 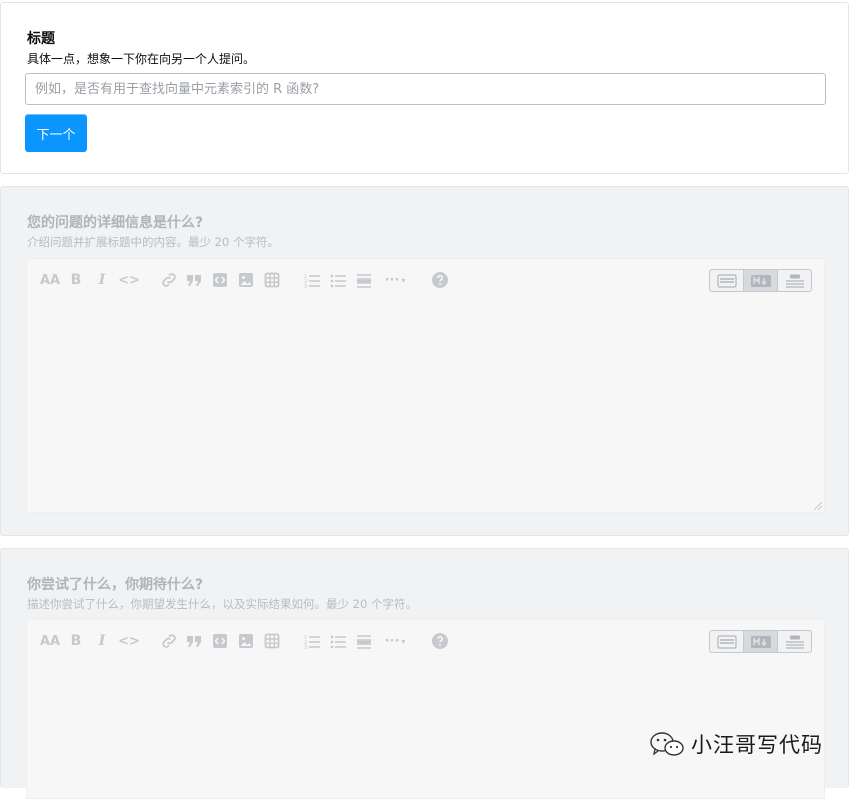 I want to click on title-label: 标题, so click(x=41, y=39).